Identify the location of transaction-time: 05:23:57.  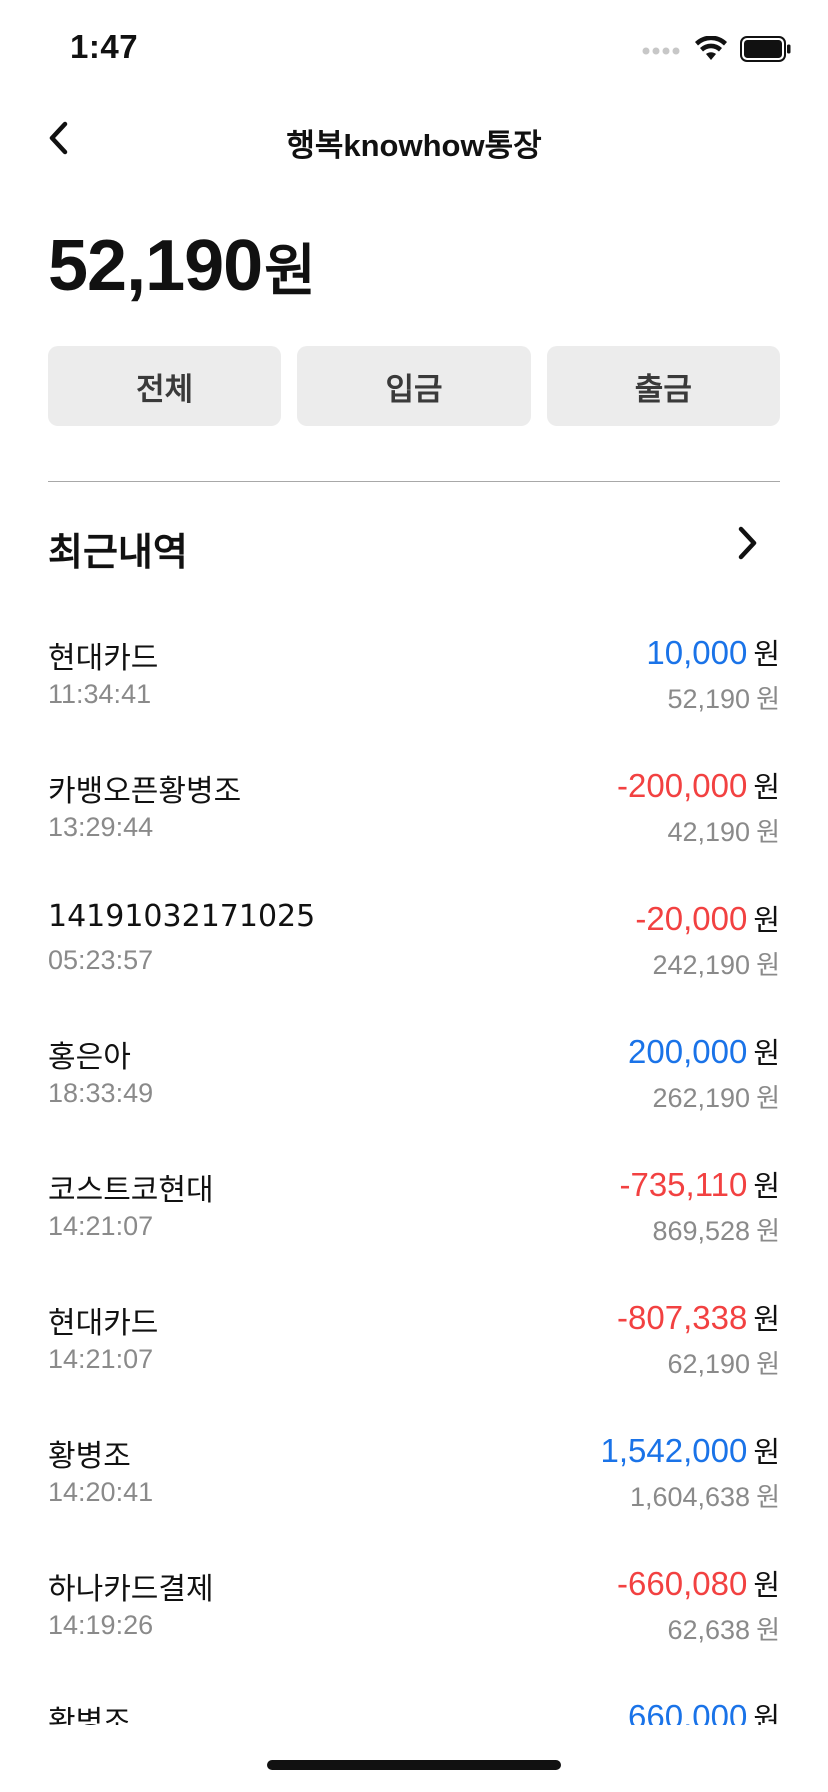
(101, 960).